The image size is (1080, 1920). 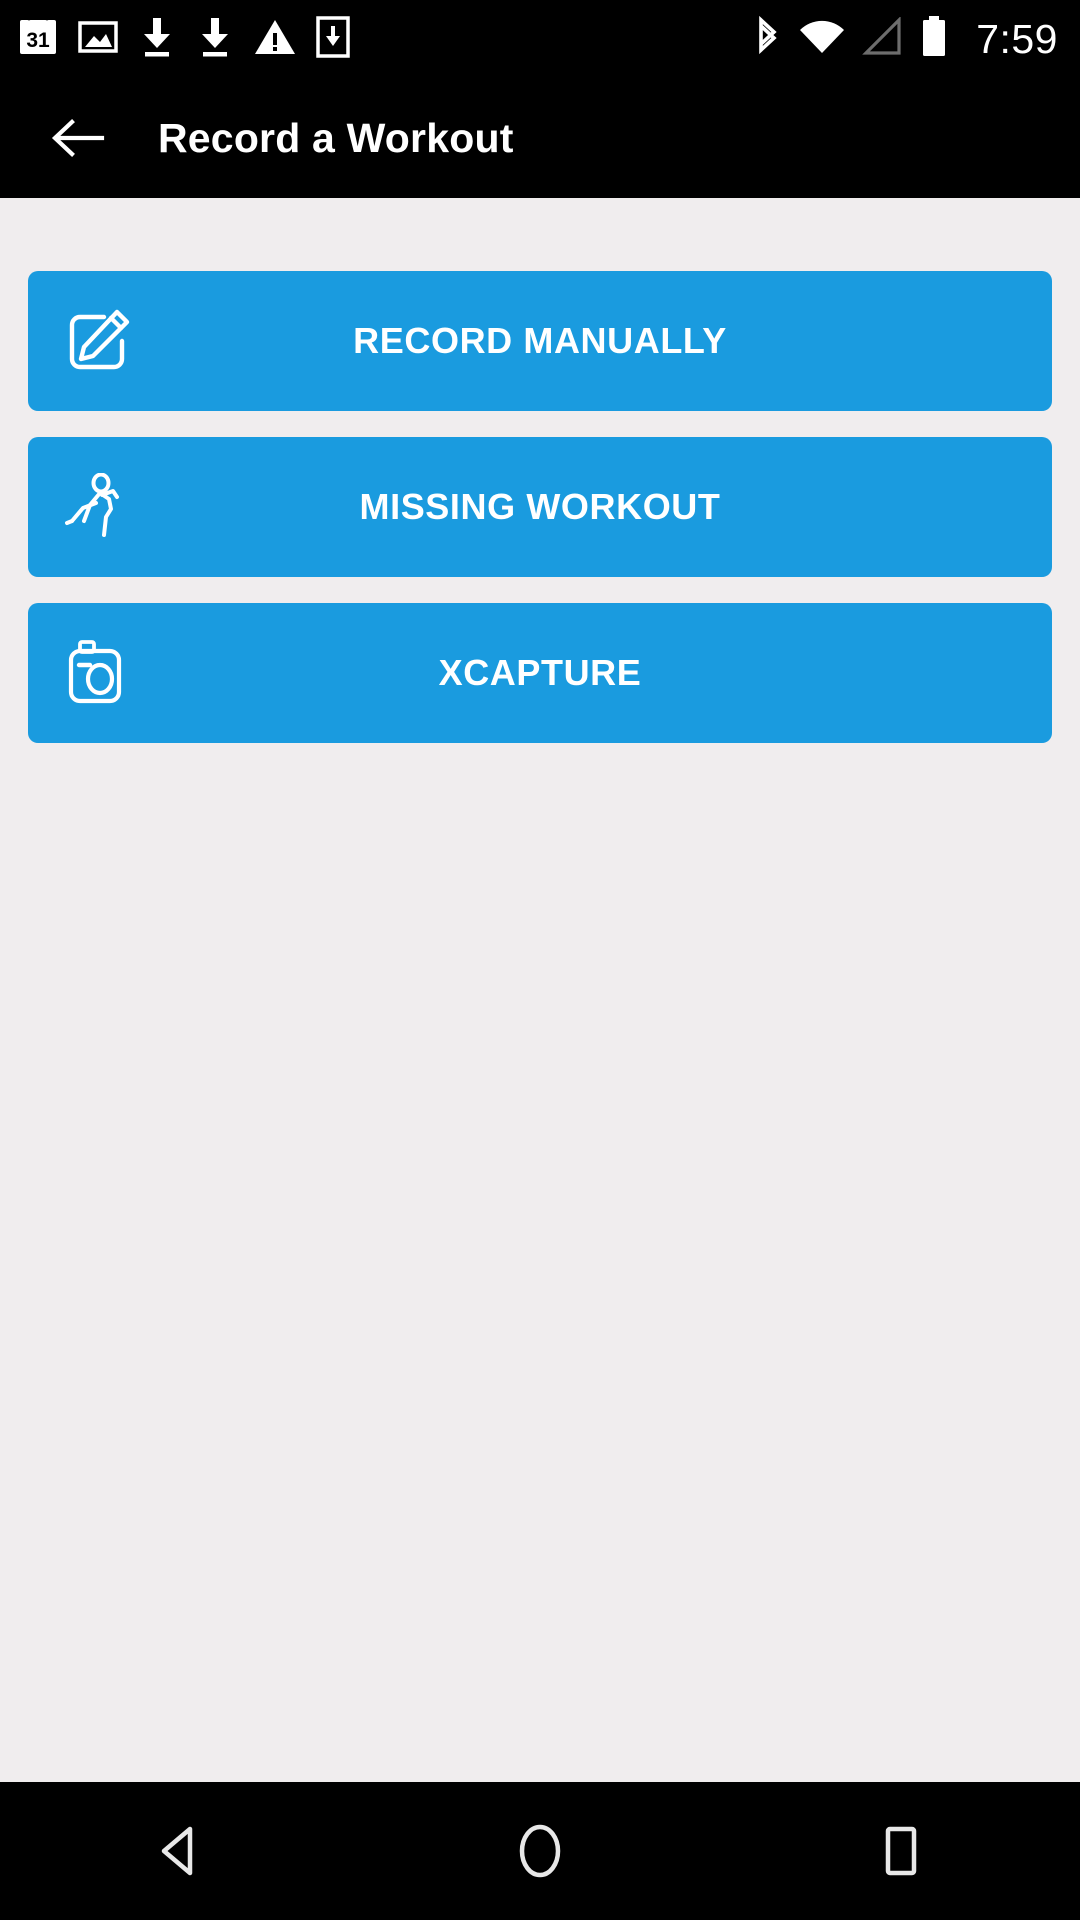 I want to click on arrow-left-icon, so click(x=78, y=138).